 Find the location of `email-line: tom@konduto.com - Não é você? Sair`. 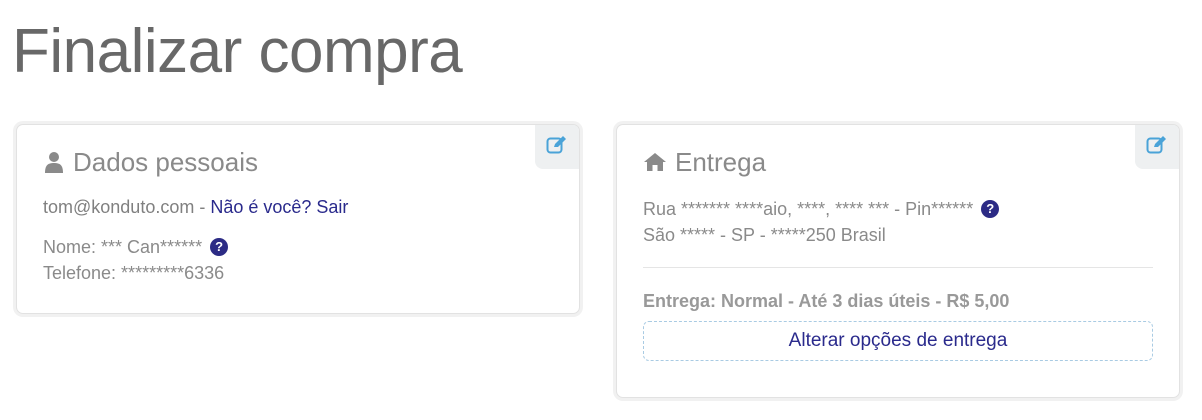

email-line: tom@konduto.com - Não é você? Sair is located at coordinates (195, 207).